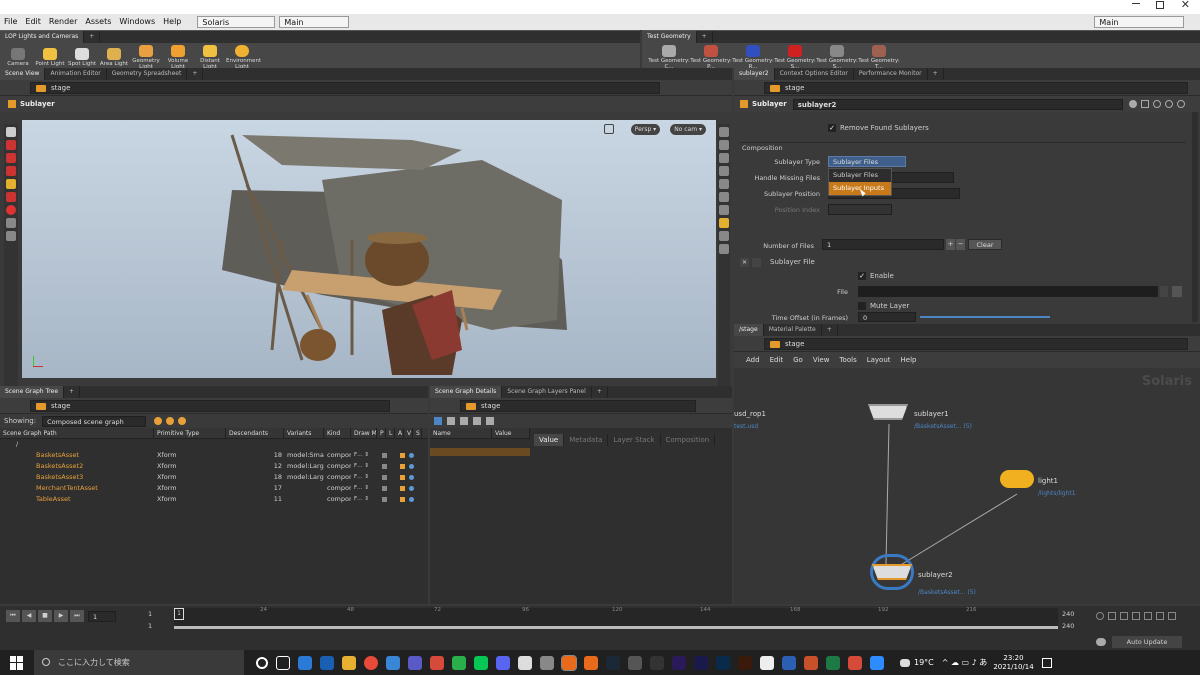  Describe the element at coordinates (679, 662) in the screenshot. I see `after-effects-icon` at that location.